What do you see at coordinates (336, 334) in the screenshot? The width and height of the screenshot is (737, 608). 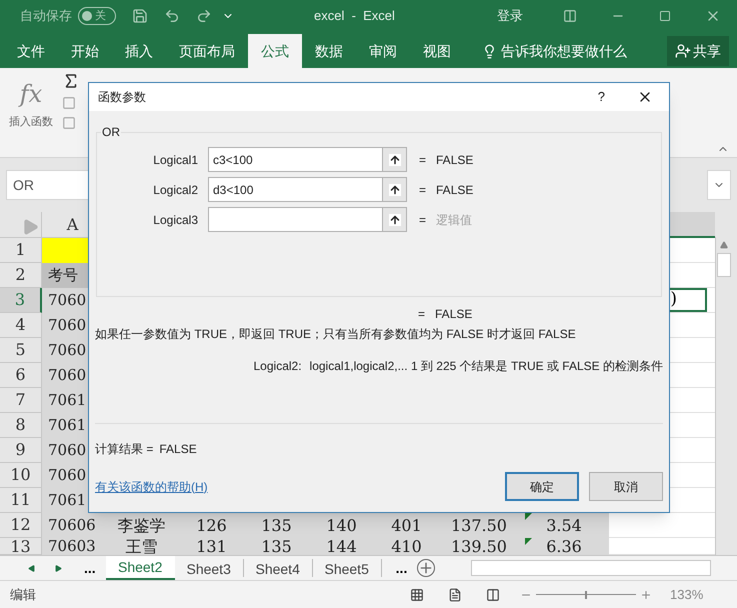 I see `function-description: 如果任一参数值为 TRUE，即返回 TRUE；只有当所有参数值均为 FALSE 时才返回 FALSE` at bounding box center [336, 334].